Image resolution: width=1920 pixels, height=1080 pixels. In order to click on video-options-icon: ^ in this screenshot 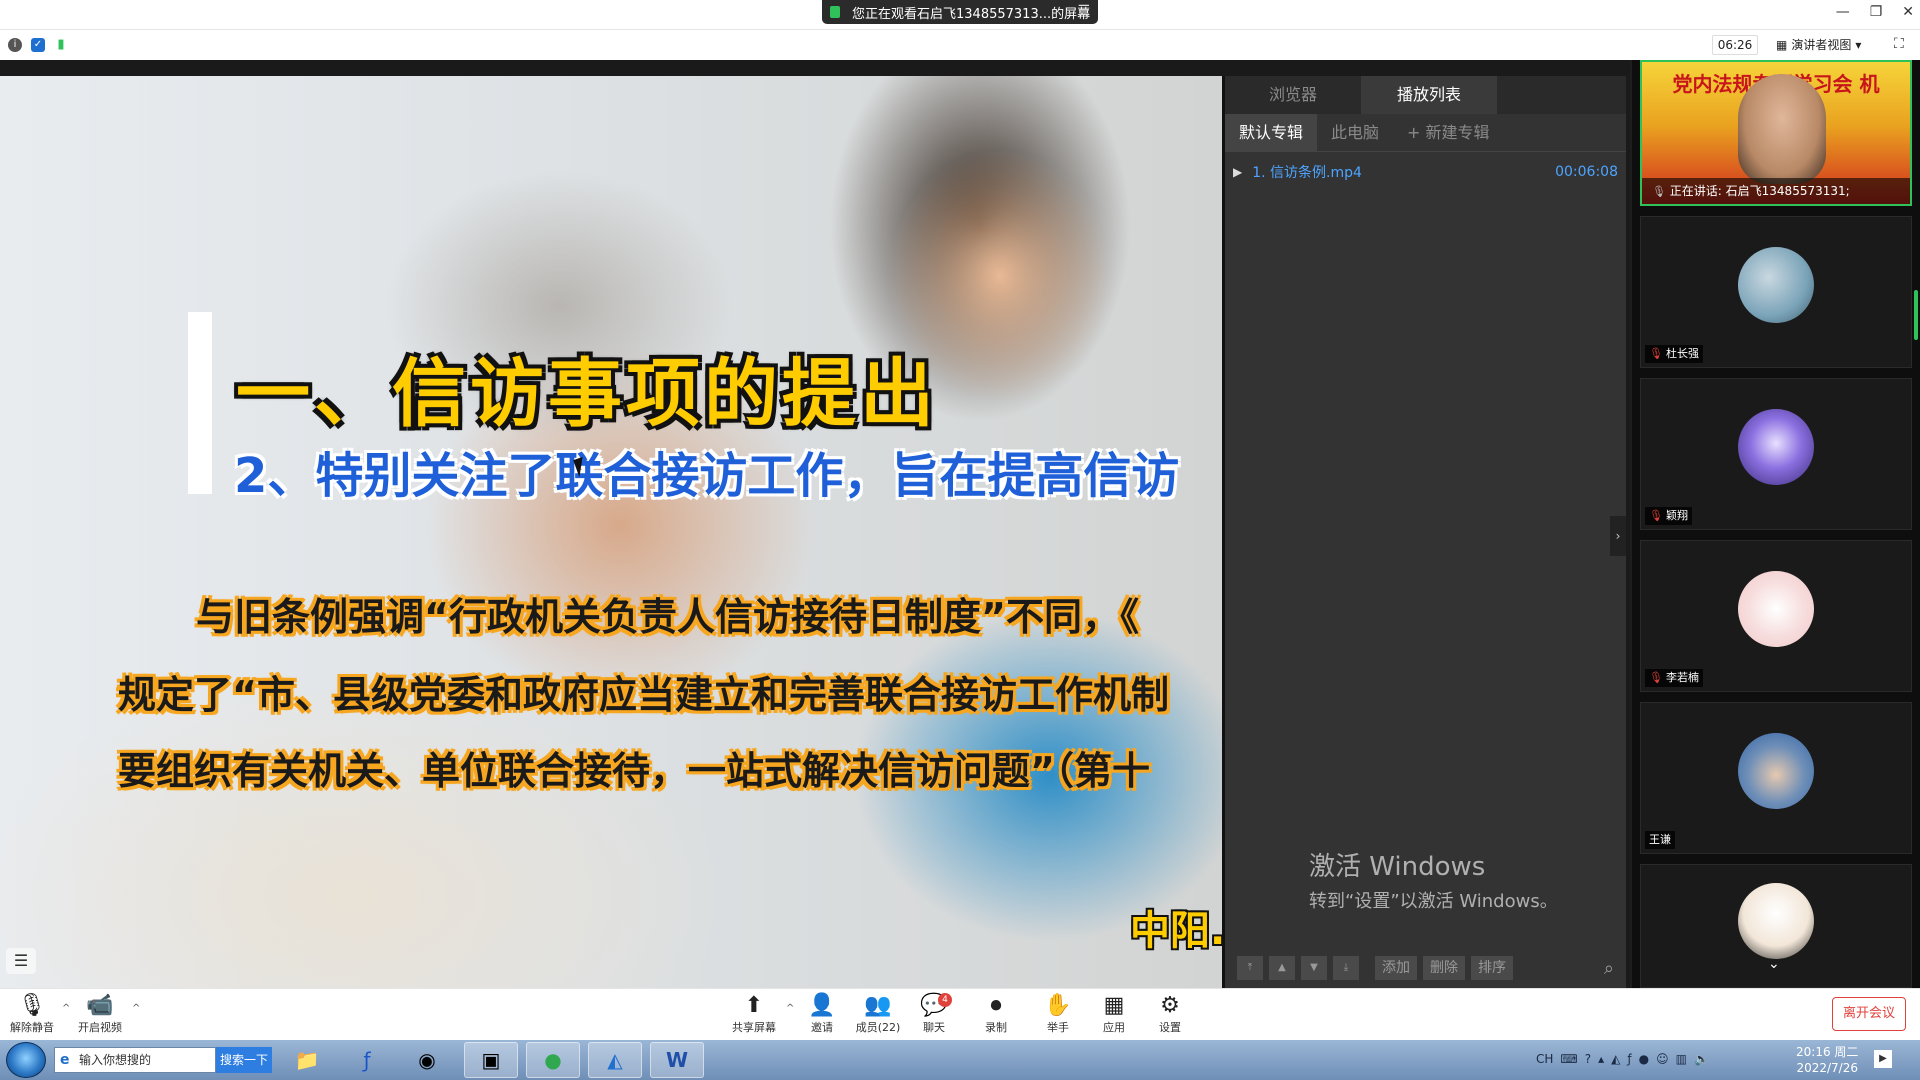, I will do `click(136, 1008)`.